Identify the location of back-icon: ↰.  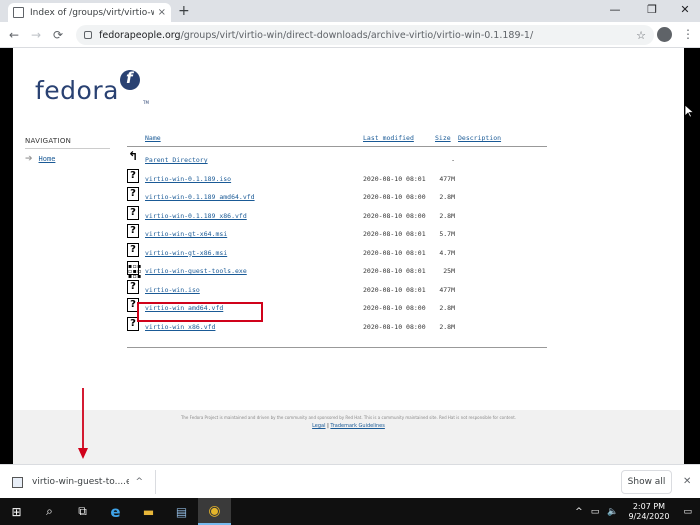
(133, 157).